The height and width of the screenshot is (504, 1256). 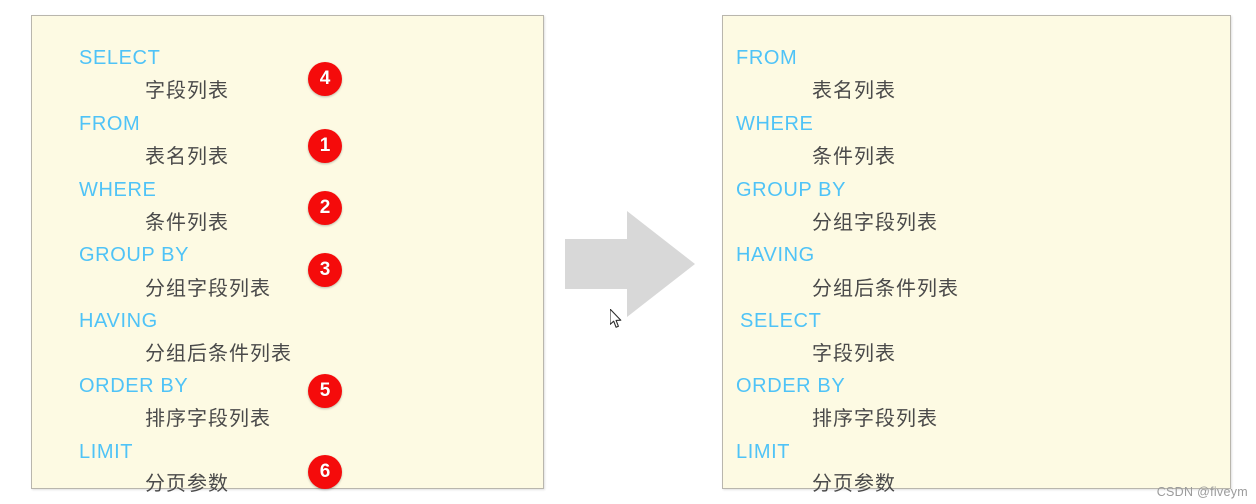 I want to click on order-badge: 2, so click(x=325, y=208).